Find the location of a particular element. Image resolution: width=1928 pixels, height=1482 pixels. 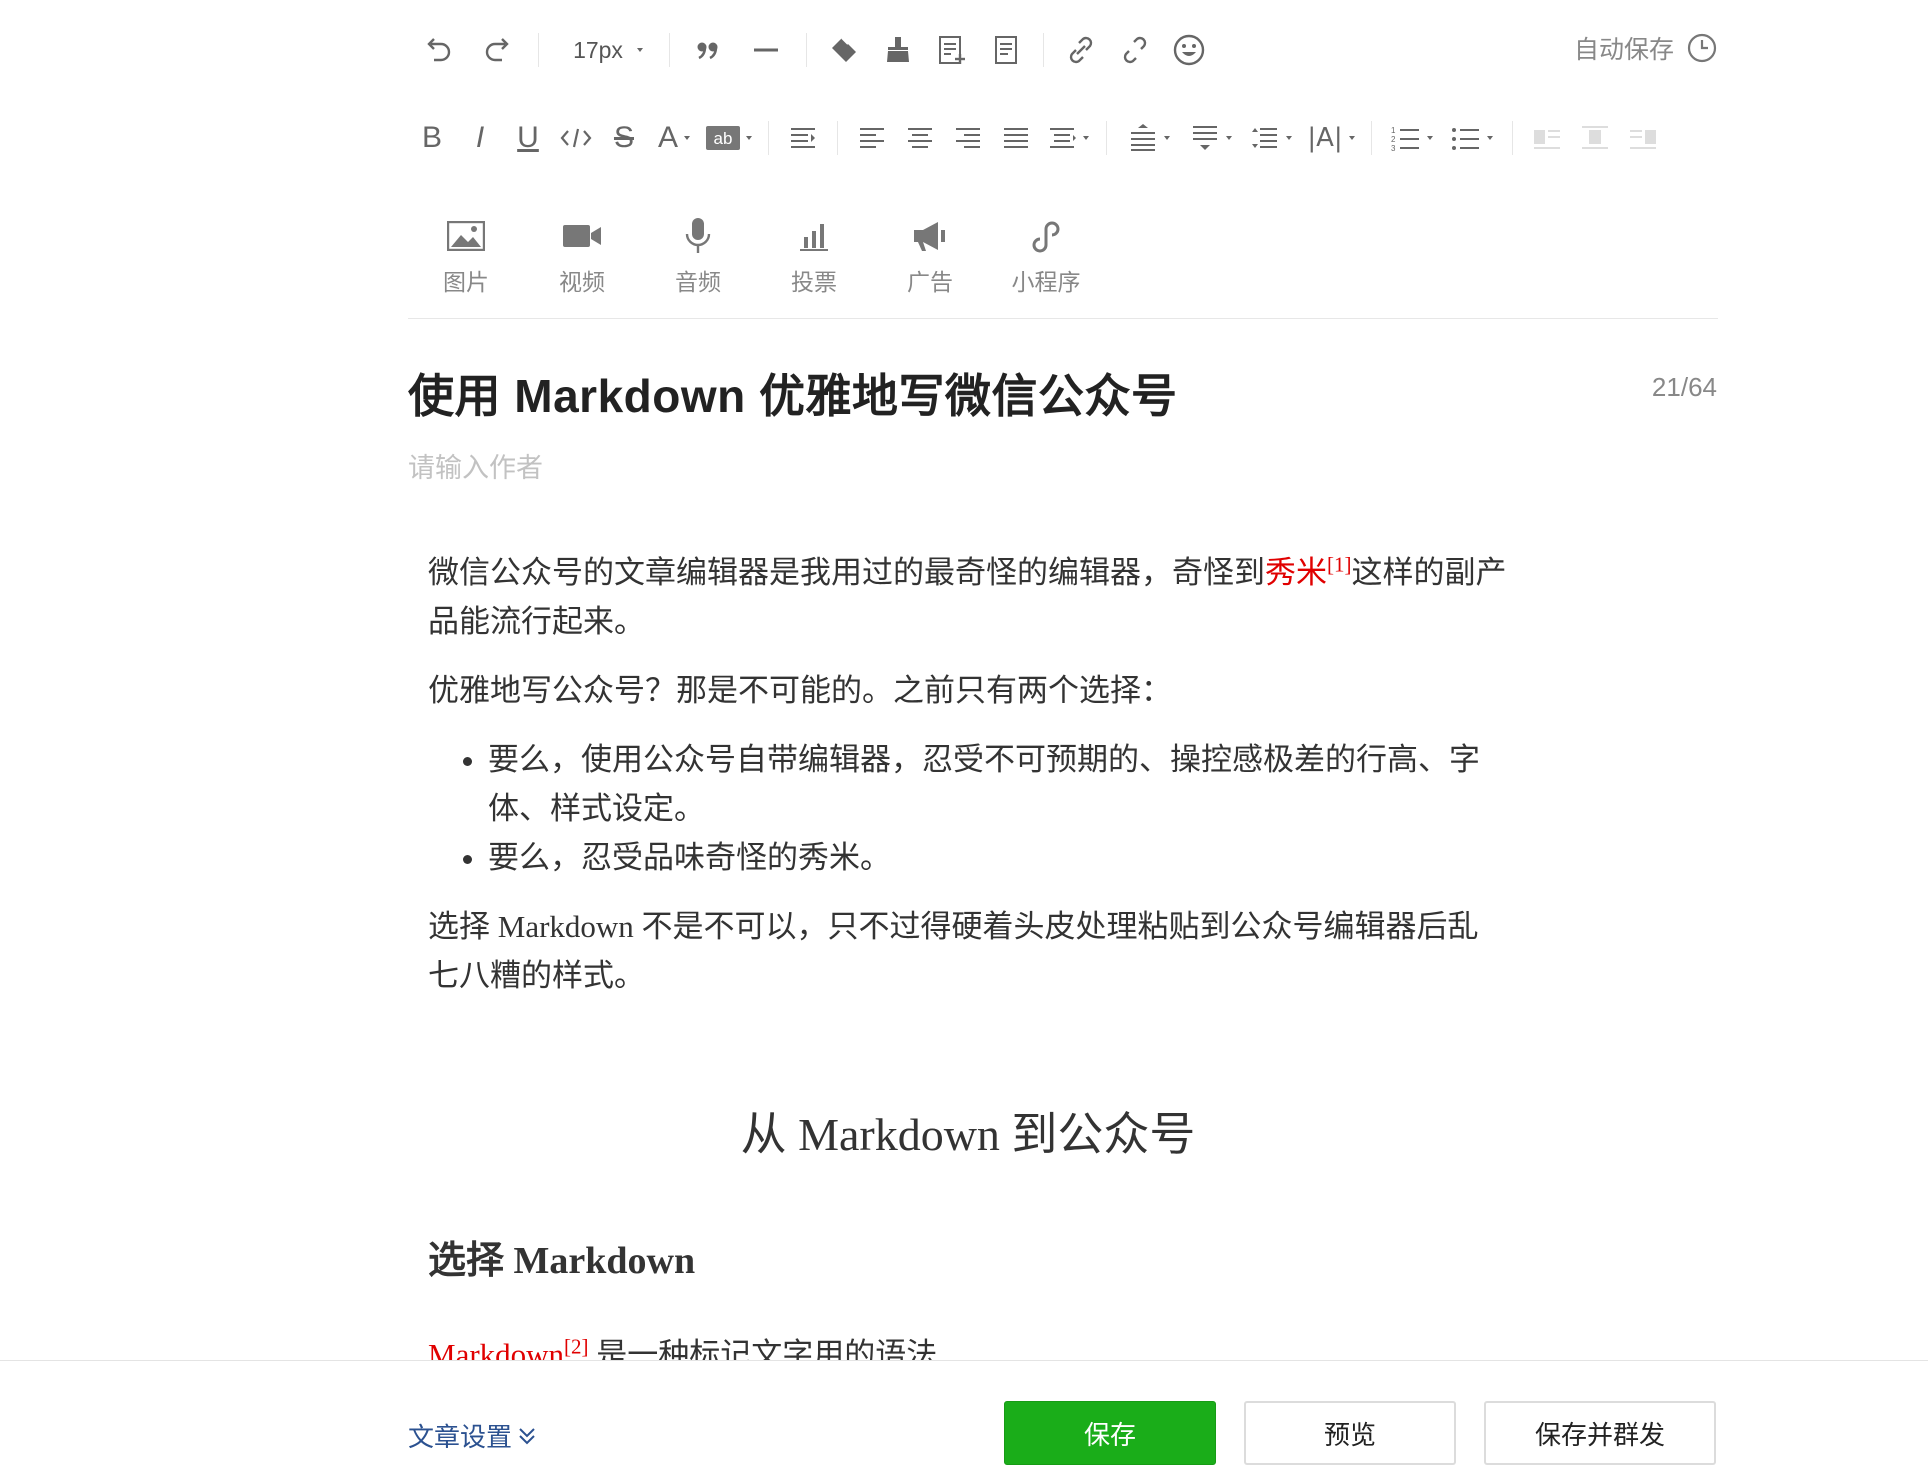

unlink-icon is located at coordinates (1135, 50).